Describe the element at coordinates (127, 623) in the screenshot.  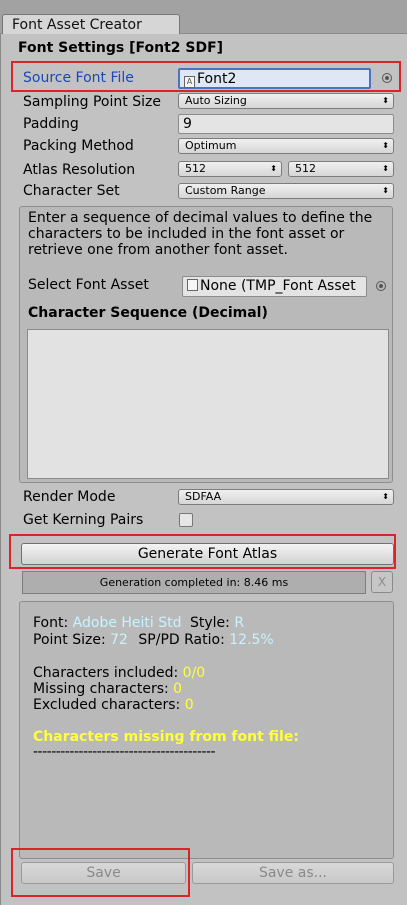
I see `font-name-value: Adobe Heiti Std` at that location.